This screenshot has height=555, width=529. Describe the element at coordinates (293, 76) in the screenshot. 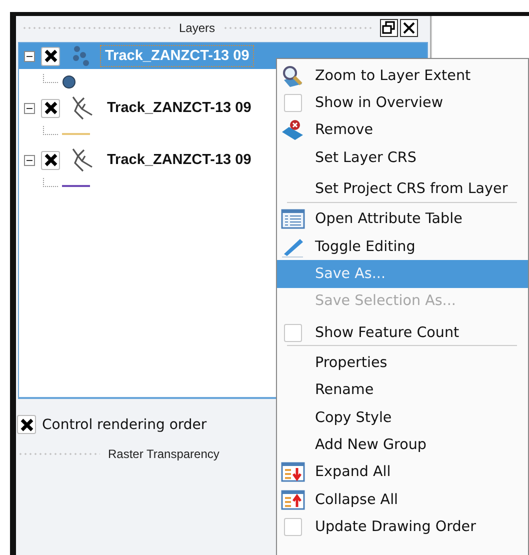

I see `magnifier-icon` at that location.